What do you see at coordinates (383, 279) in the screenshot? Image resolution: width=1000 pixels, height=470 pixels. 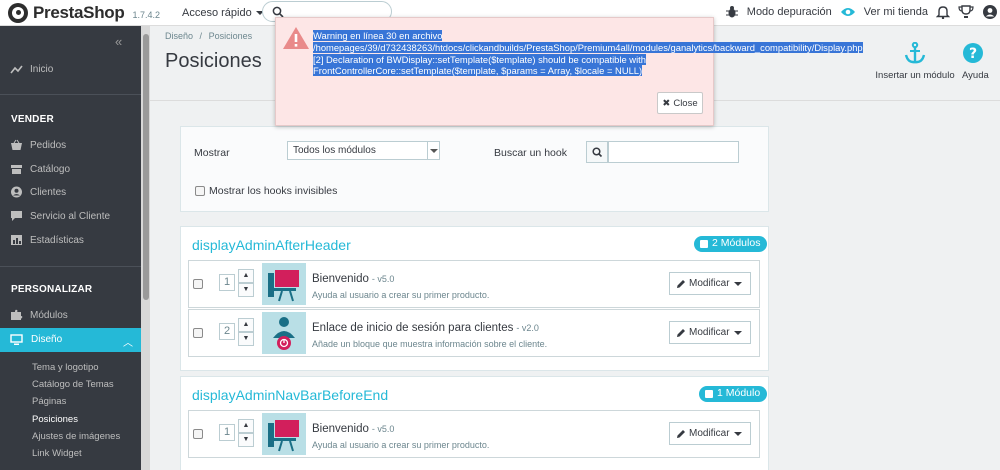 I see `module-version: - v5.0` at bounding box center [383, 279].